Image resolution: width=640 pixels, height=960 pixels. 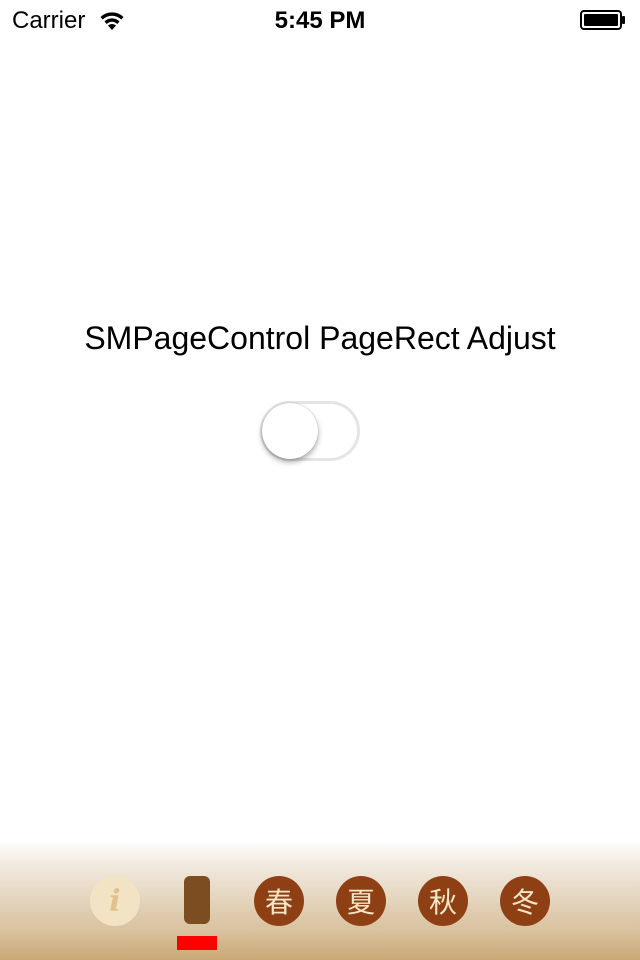 I want to click on current-page-indicator, so click(x=197, y=900).